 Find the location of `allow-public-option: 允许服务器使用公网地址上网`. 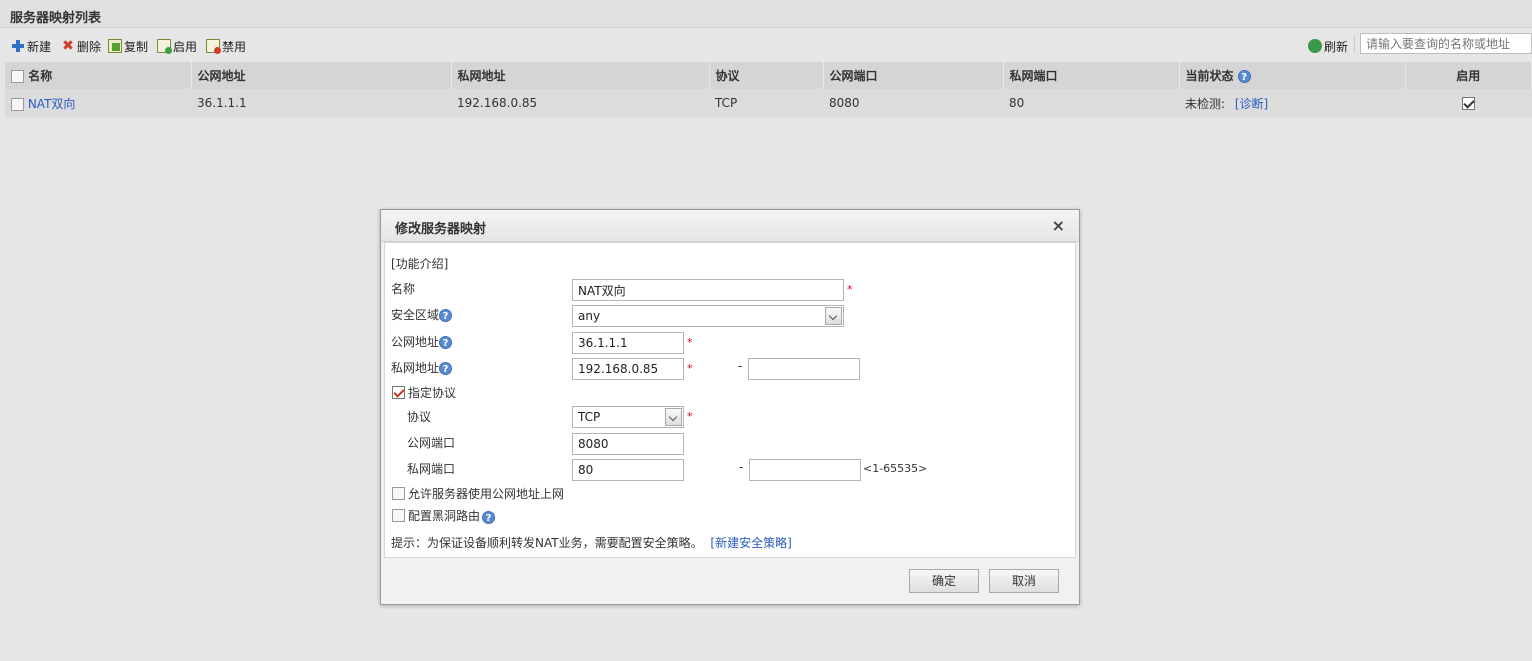

allow-public-option: 允许服务器使用公网地址上网 is located at coordinates (478, 493).